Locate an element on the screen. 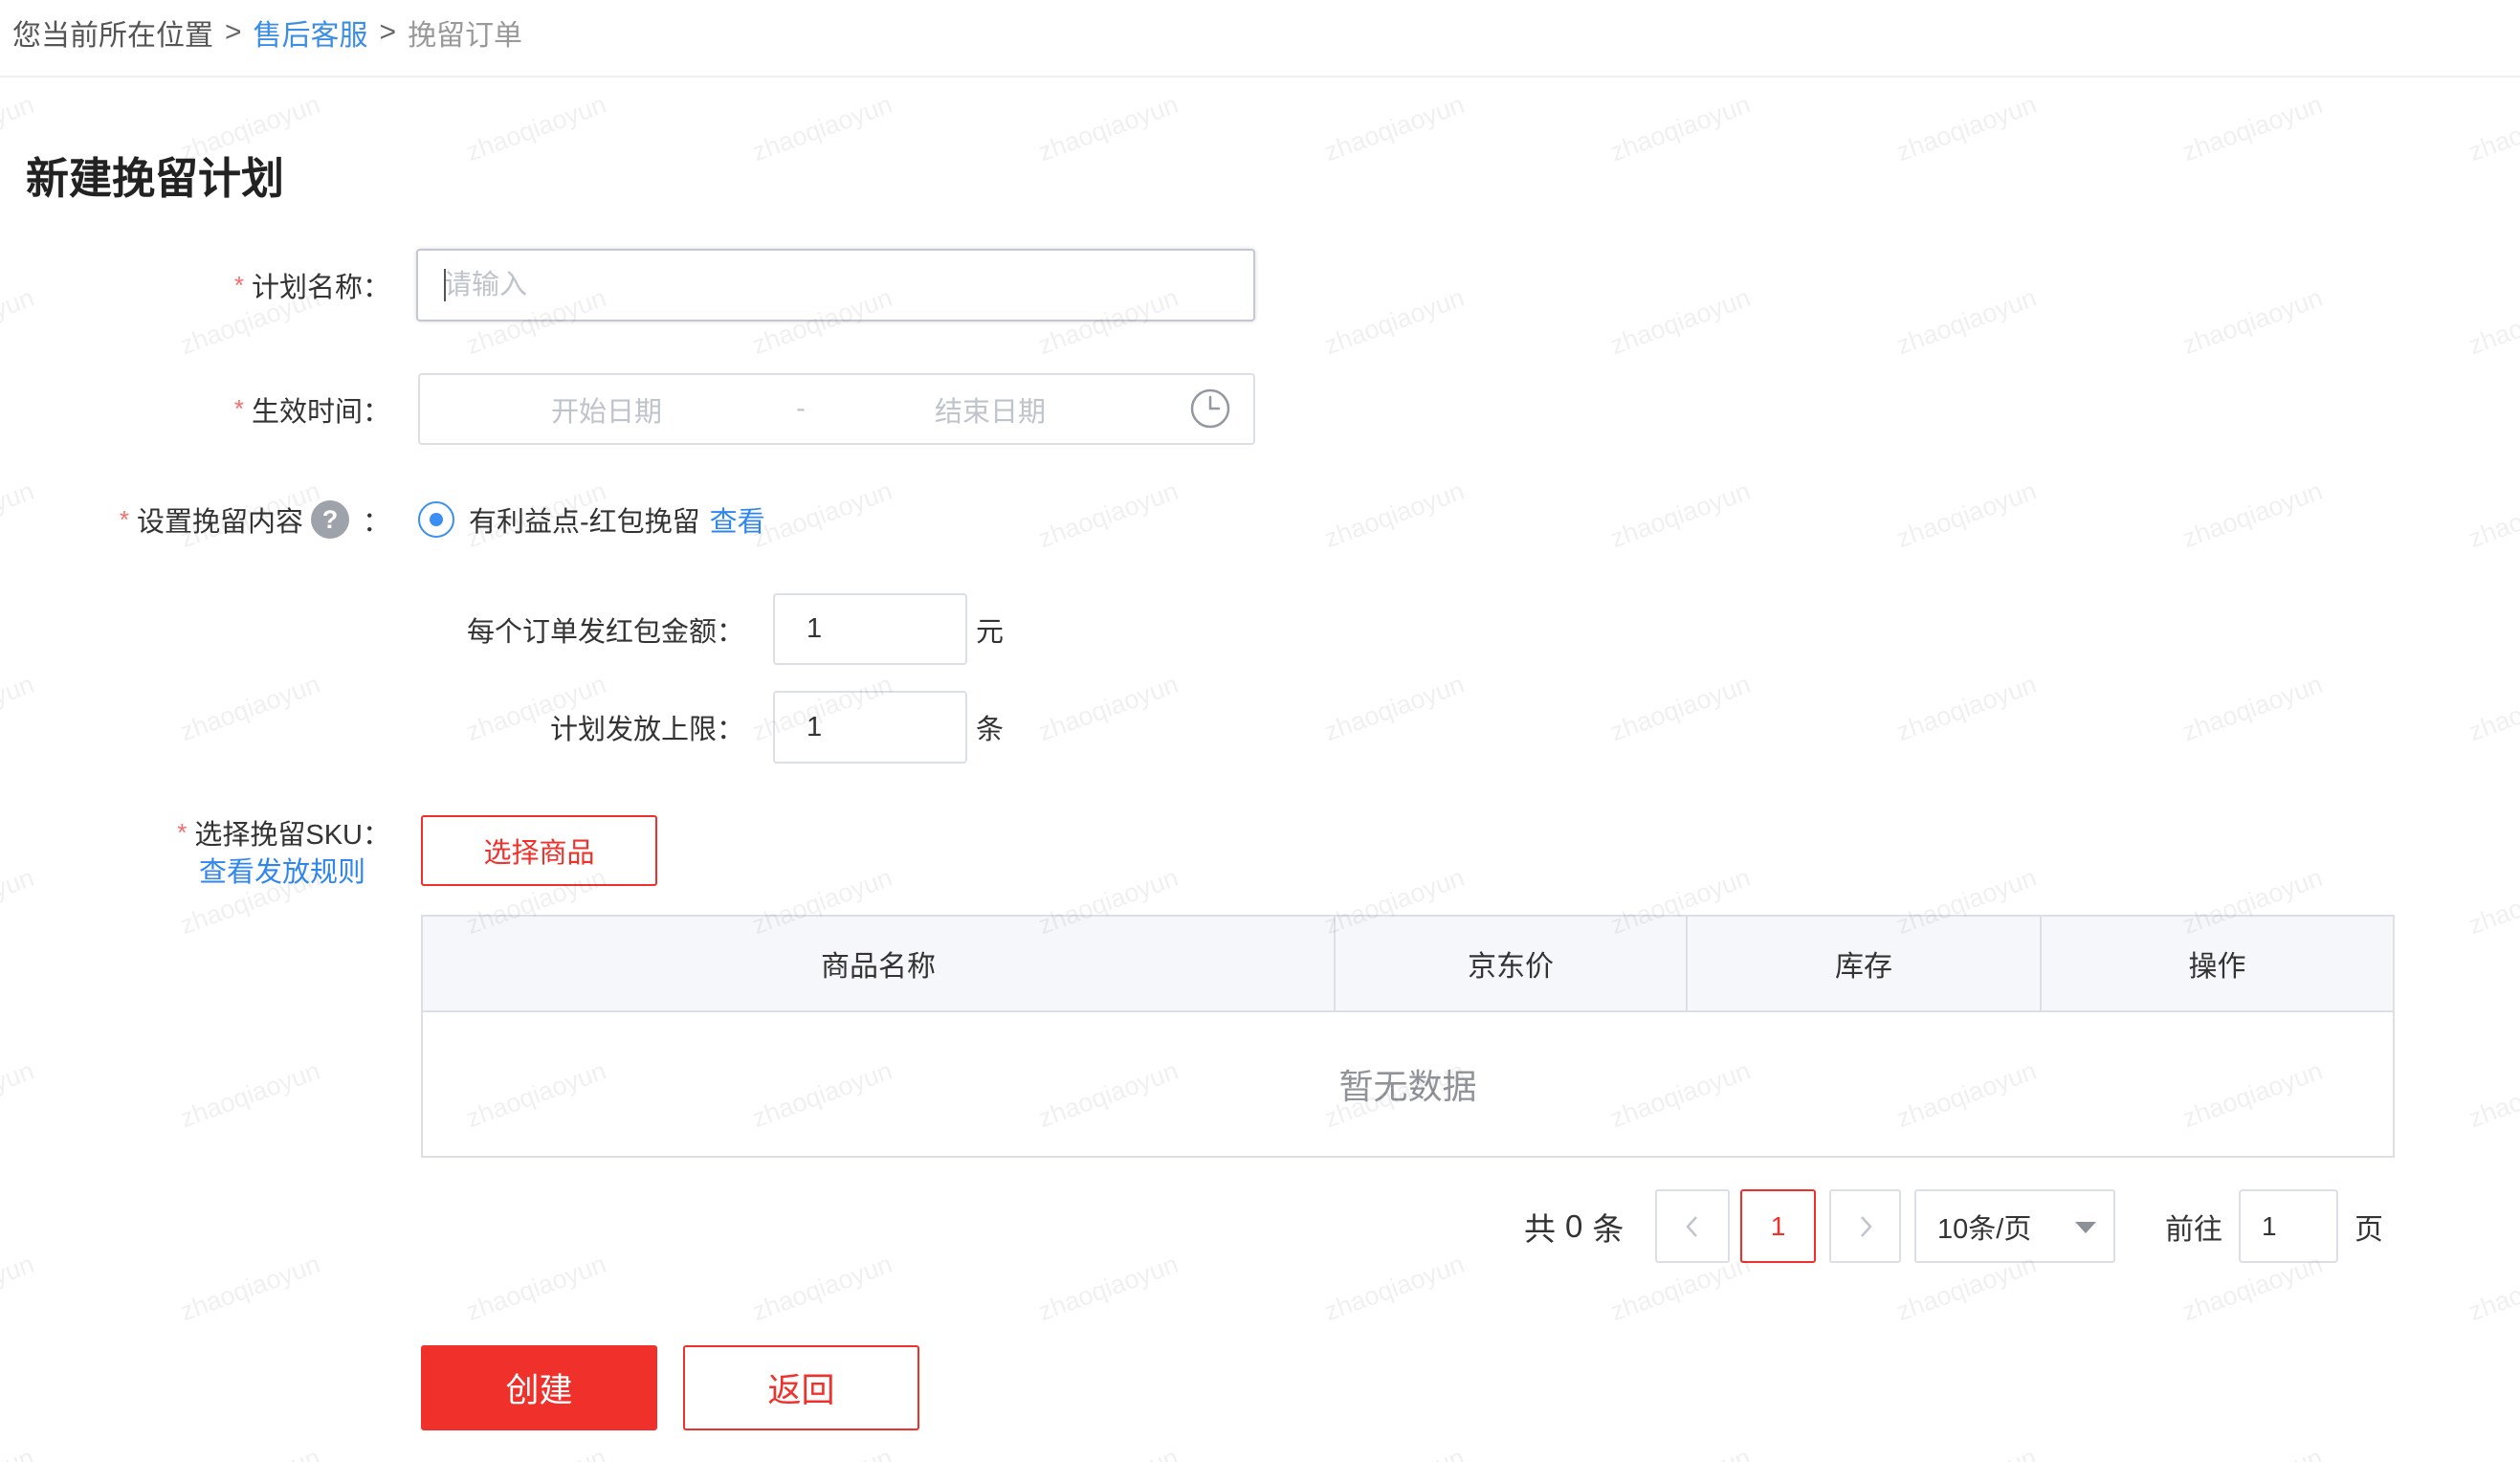 The height and width of the screenshot is (1462, 2520). amount-unit: 元 is located at coordinates (991, 632).